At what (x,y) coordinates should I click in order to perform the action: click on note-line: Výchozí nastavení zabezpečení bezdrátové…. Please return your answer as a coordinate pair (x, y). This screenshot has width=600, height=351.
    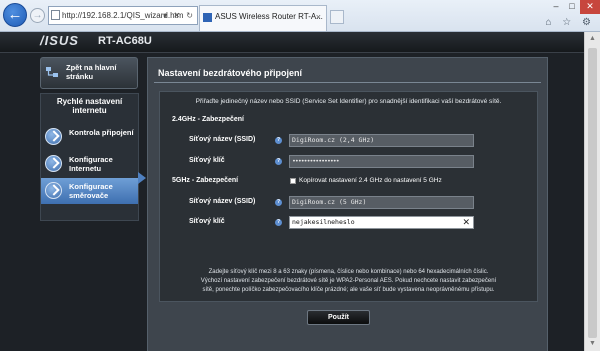
    Looking at the image, I should click on (348, 281).